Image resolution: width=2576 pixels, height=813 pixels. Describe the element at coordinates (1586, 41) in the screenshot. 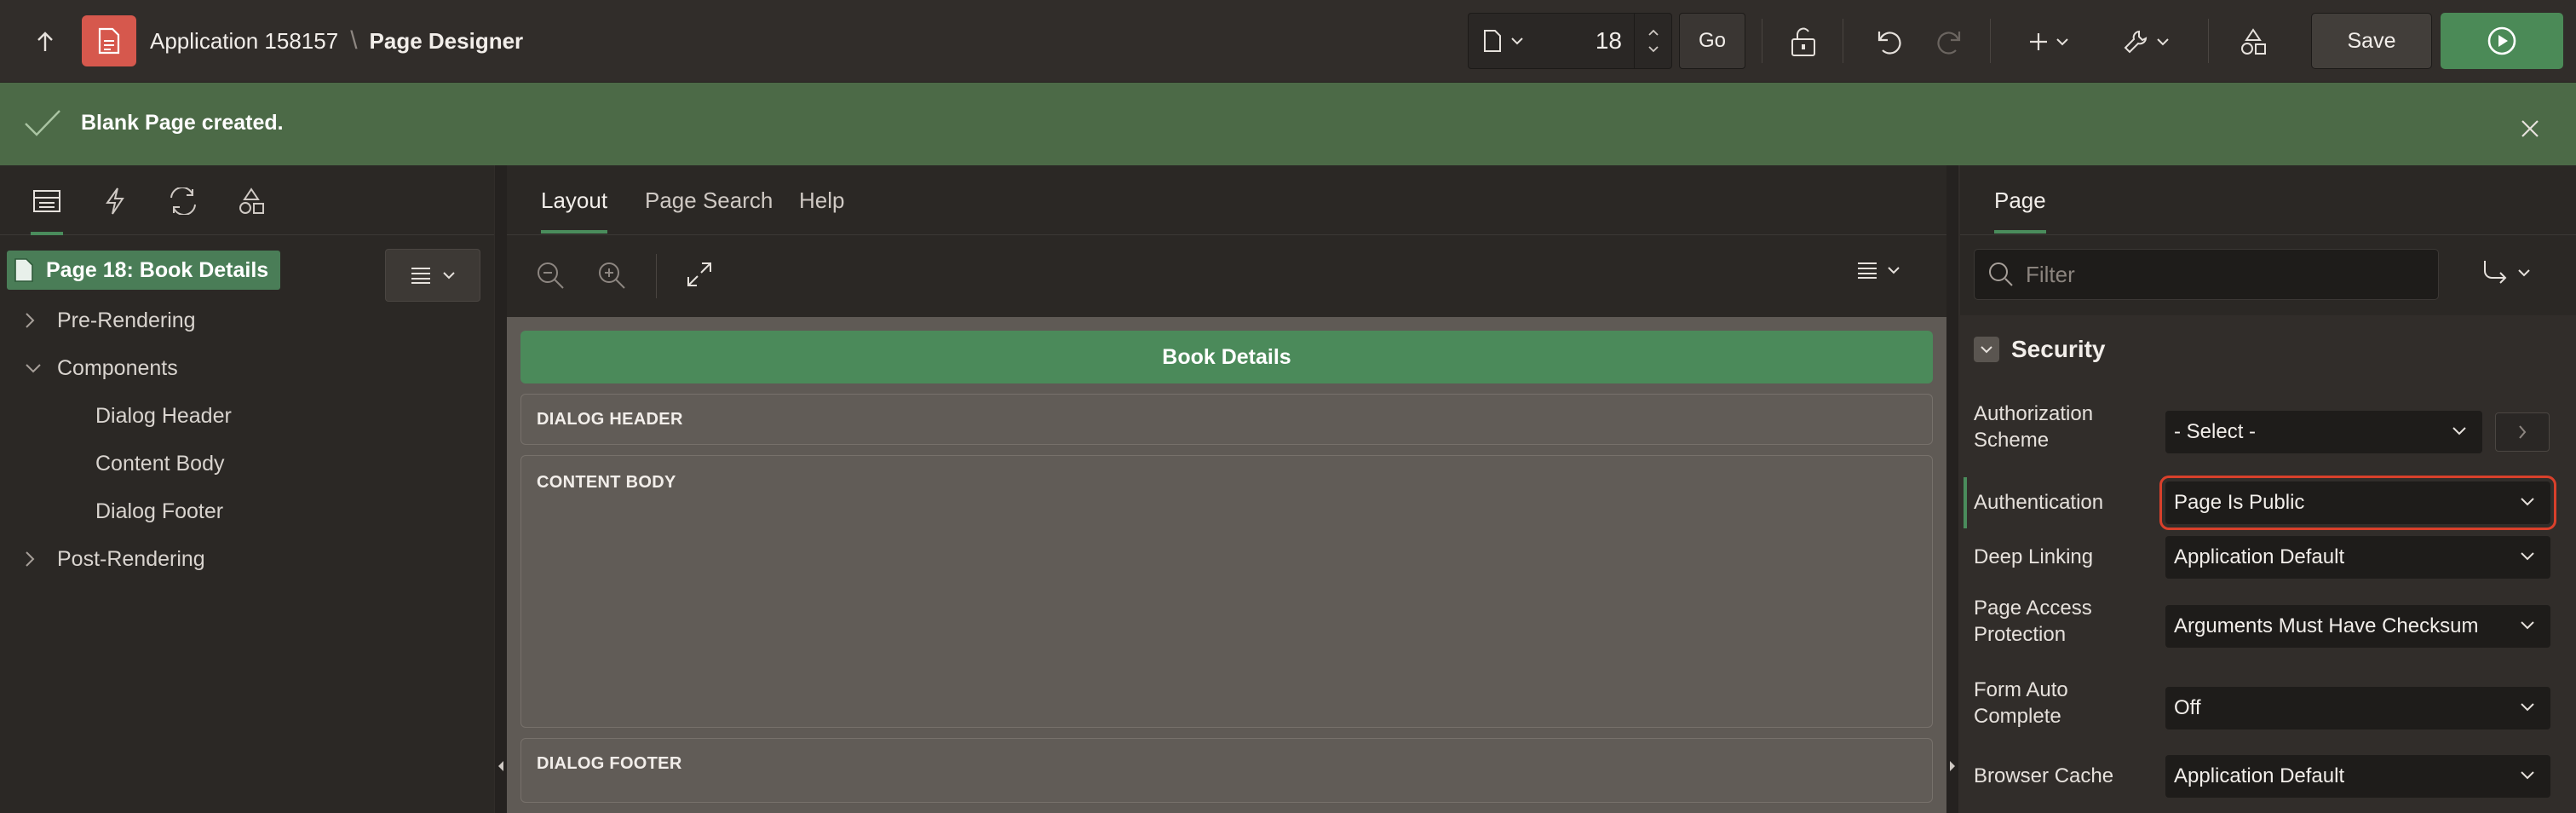

I see `page-number-input: 18` at that location.